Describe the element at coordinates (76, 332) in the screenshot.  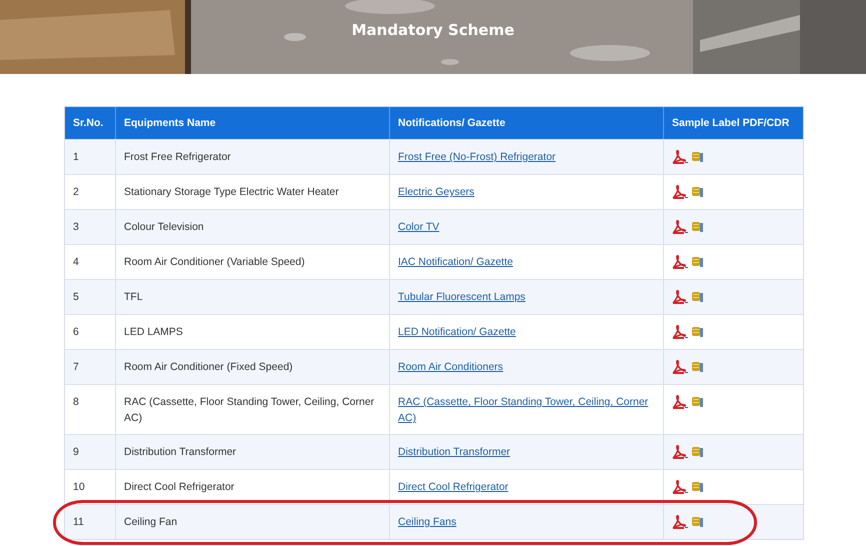
I see `serial-number: 6` at that location.